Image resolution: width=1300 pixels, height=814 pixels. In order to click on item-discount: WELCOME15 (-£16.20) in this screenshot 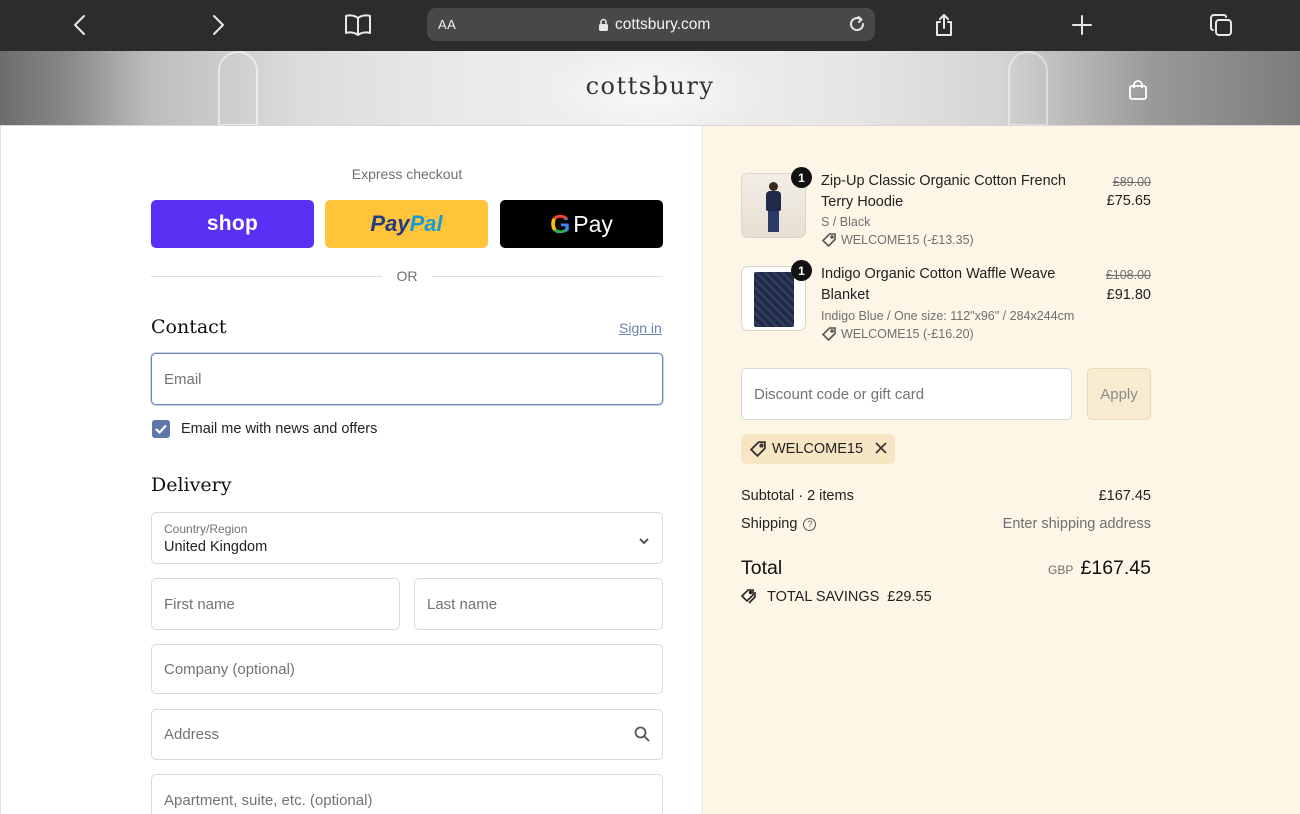, I will do `click(898, 334)`.